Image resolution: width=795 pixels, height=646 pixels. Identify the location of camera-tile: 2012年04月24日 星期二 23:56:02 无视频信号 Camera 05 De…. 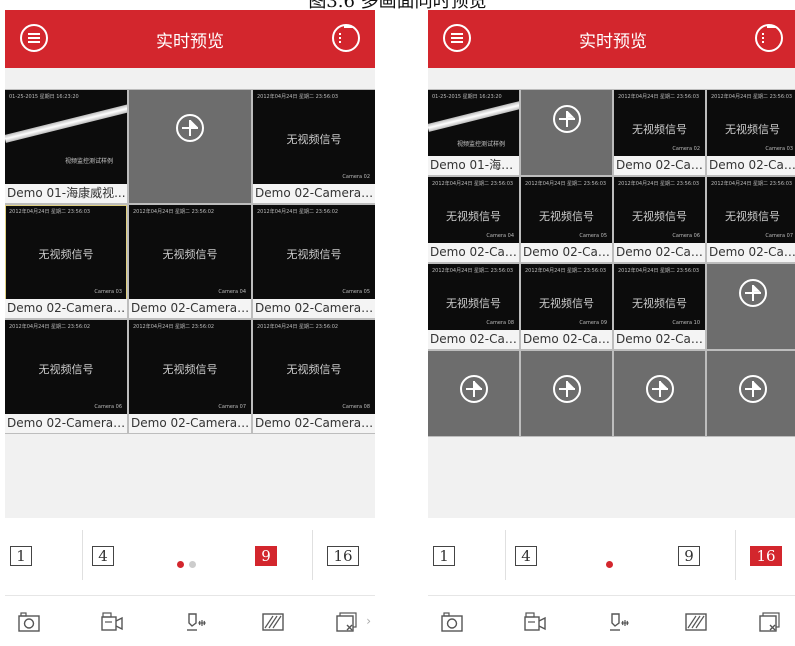
(314, 261).